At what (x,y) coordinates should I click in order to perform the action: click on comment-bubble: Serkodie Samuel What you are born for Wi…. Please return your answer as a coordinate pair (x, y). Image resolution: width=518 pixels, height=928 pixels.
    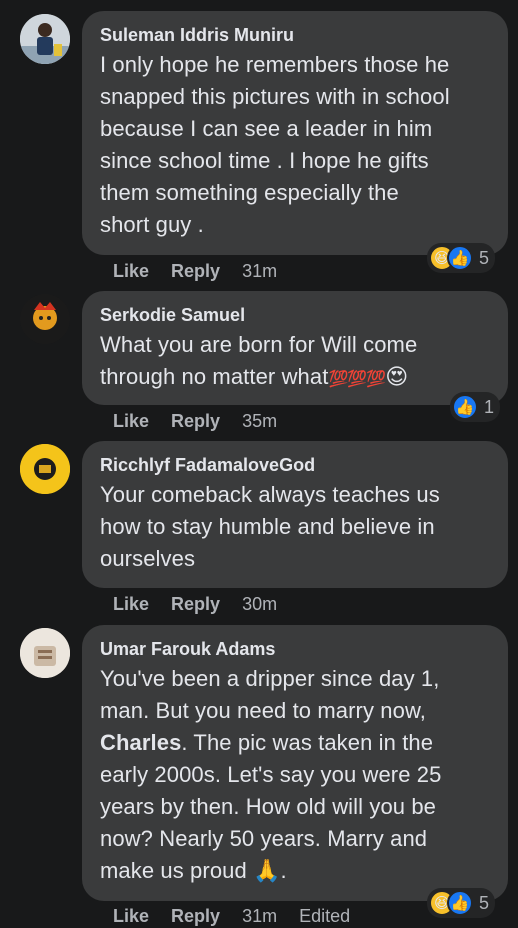
    Looking at the image, I should click on (295, 348).